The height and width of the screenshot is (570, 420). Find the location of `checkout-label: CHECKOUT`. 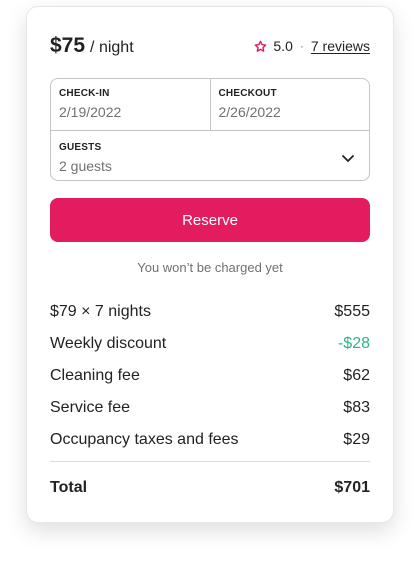

checkout-label: CHECKOUT is located at coordinates (247, 93).